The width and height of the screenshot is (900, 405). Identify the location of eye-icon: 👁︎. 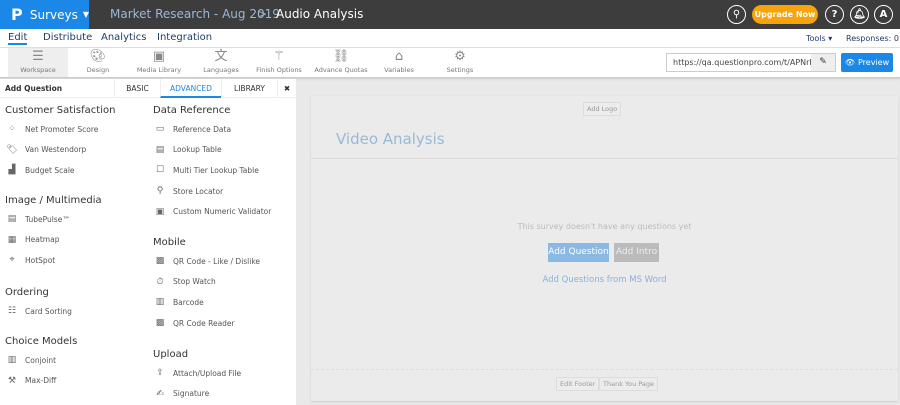
(849, 62).